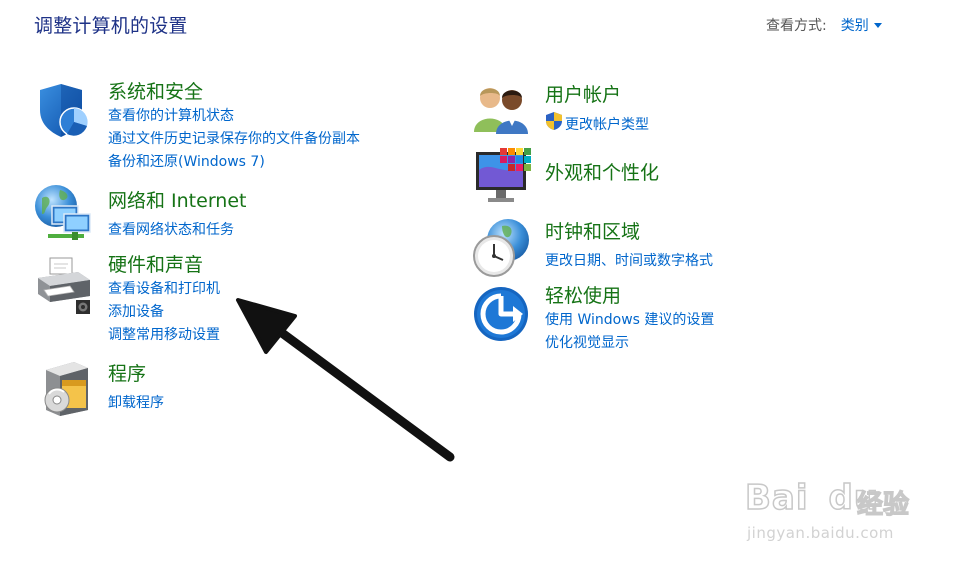 The image size is (973, 569). Describe the element at coordinates (883, 504) in the screenshot. I see `watermark-cn: 经验` at that location.